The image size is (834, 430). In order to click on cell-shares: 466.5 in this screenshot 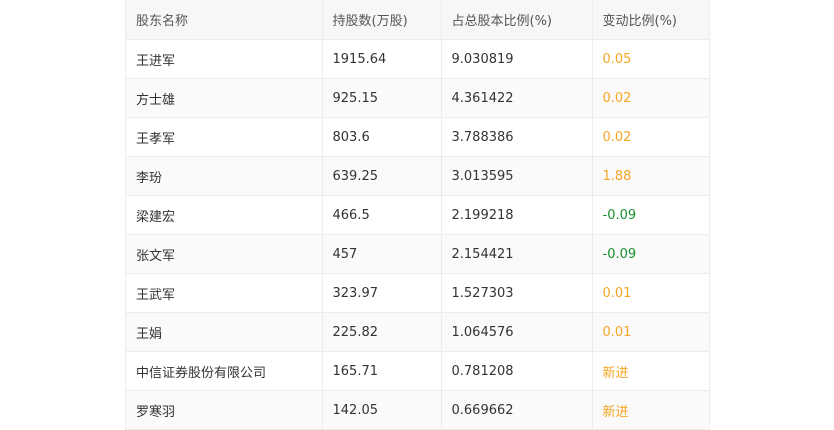, I will do `click(382, 215)`.